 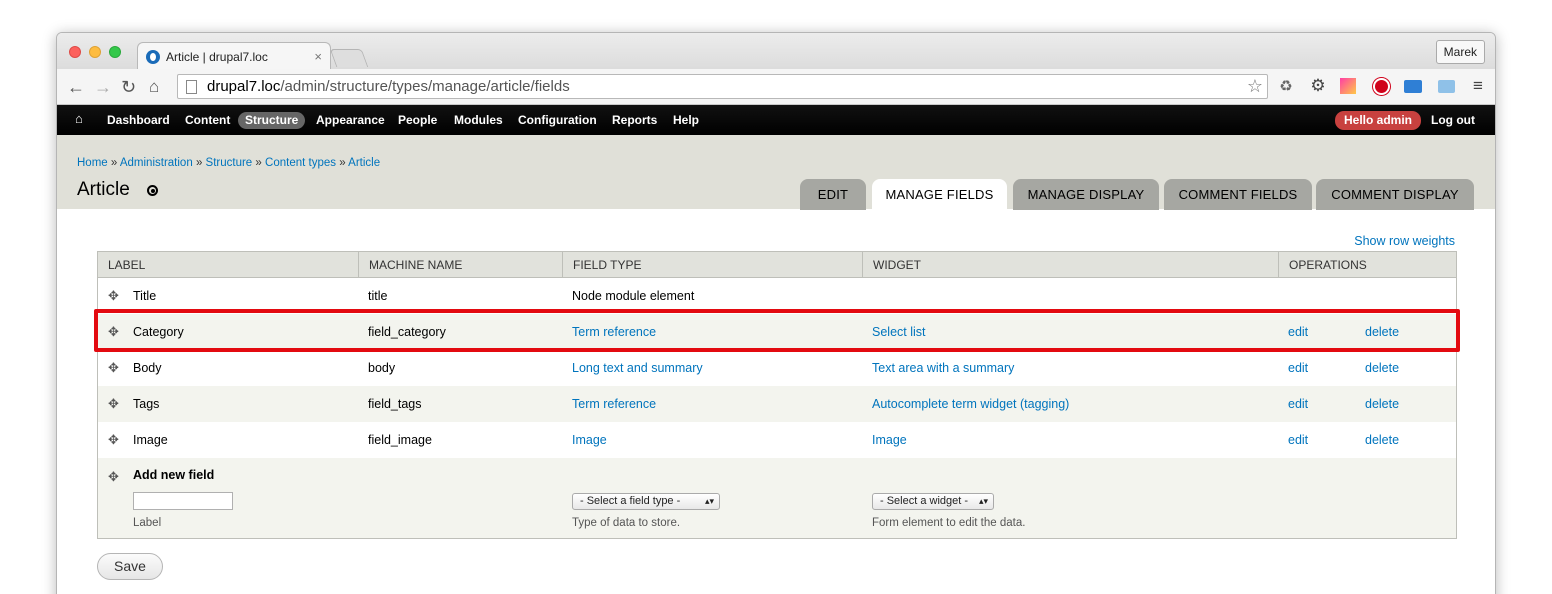 I want to click on minimize-window-button, so click(x=95, y=52).